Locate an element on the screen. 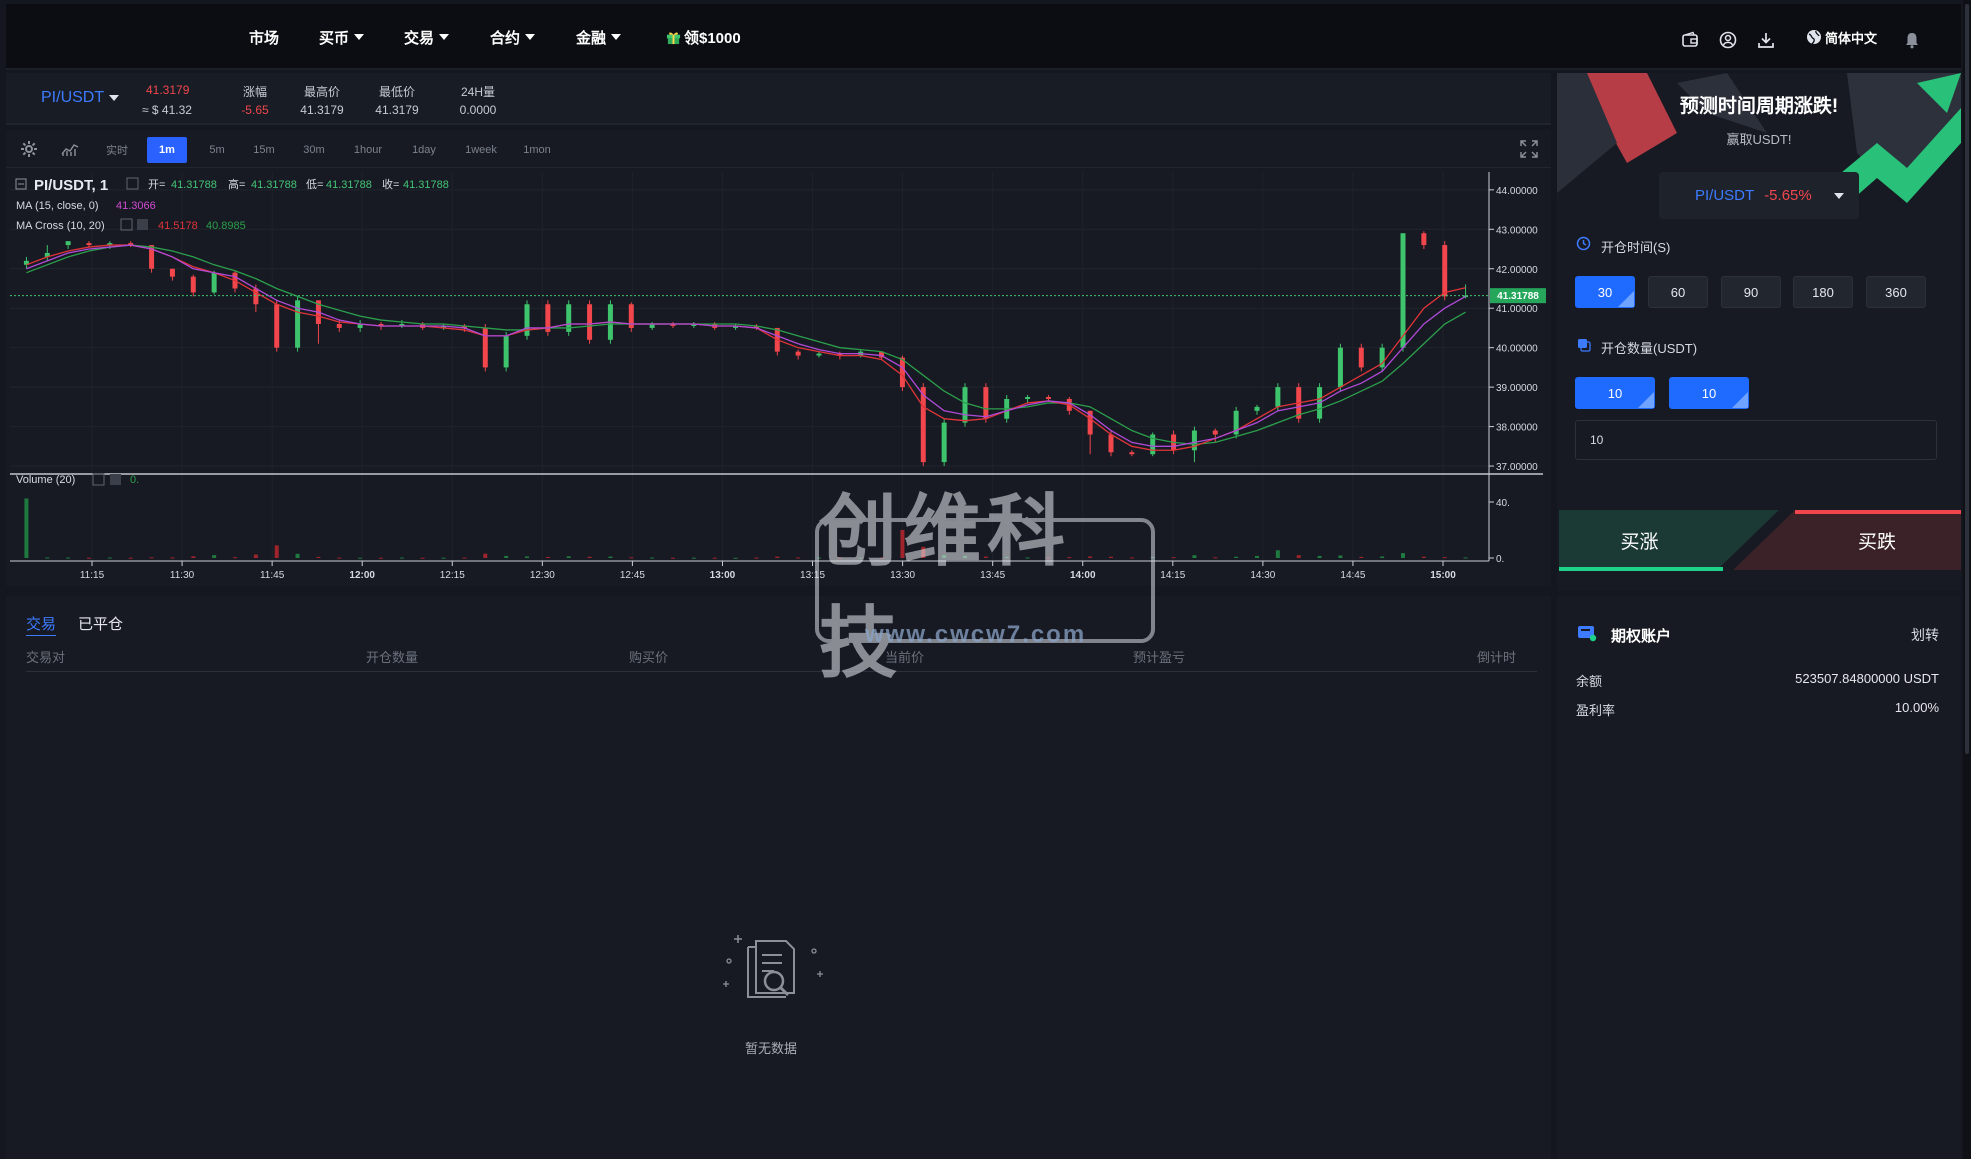 This screenshot has width=1971, height=1159. y-tick-label: 37.00000 is located at coordinates (1517, 467).